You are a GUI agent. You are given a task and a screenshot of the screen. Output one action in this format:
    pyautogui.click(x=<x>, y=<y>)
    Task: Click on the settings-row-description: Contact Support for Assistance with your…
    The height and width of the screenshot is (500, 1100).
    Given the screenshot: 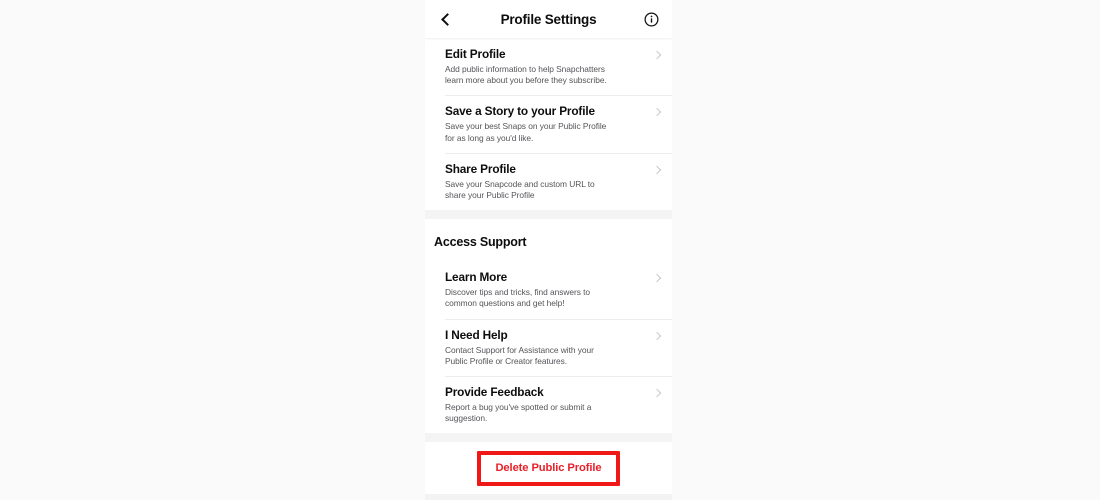 What is the action you would take?
    pyautogui.click(x=519, y=355)
    